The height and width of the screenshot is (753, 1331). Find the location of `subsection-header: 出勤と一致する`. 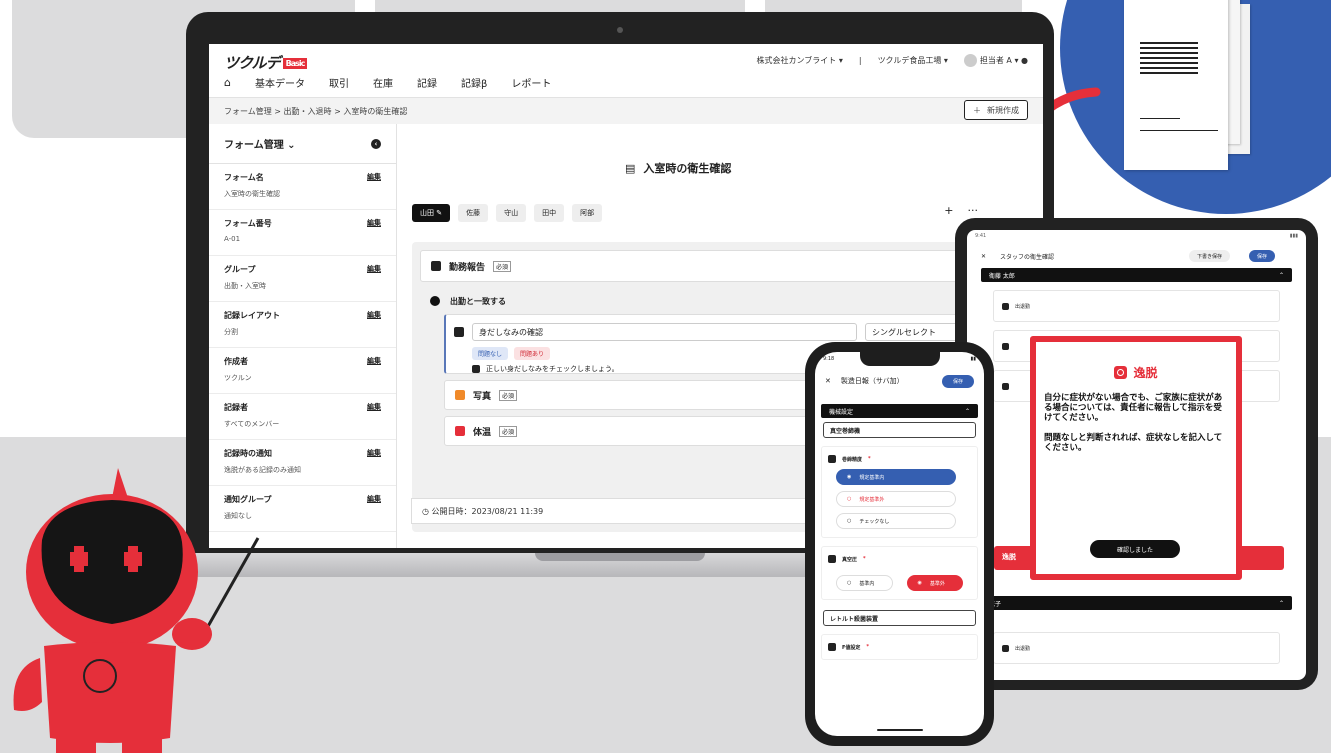

subsection-header: 出勤と一致する is located at coordinates (697, 301).